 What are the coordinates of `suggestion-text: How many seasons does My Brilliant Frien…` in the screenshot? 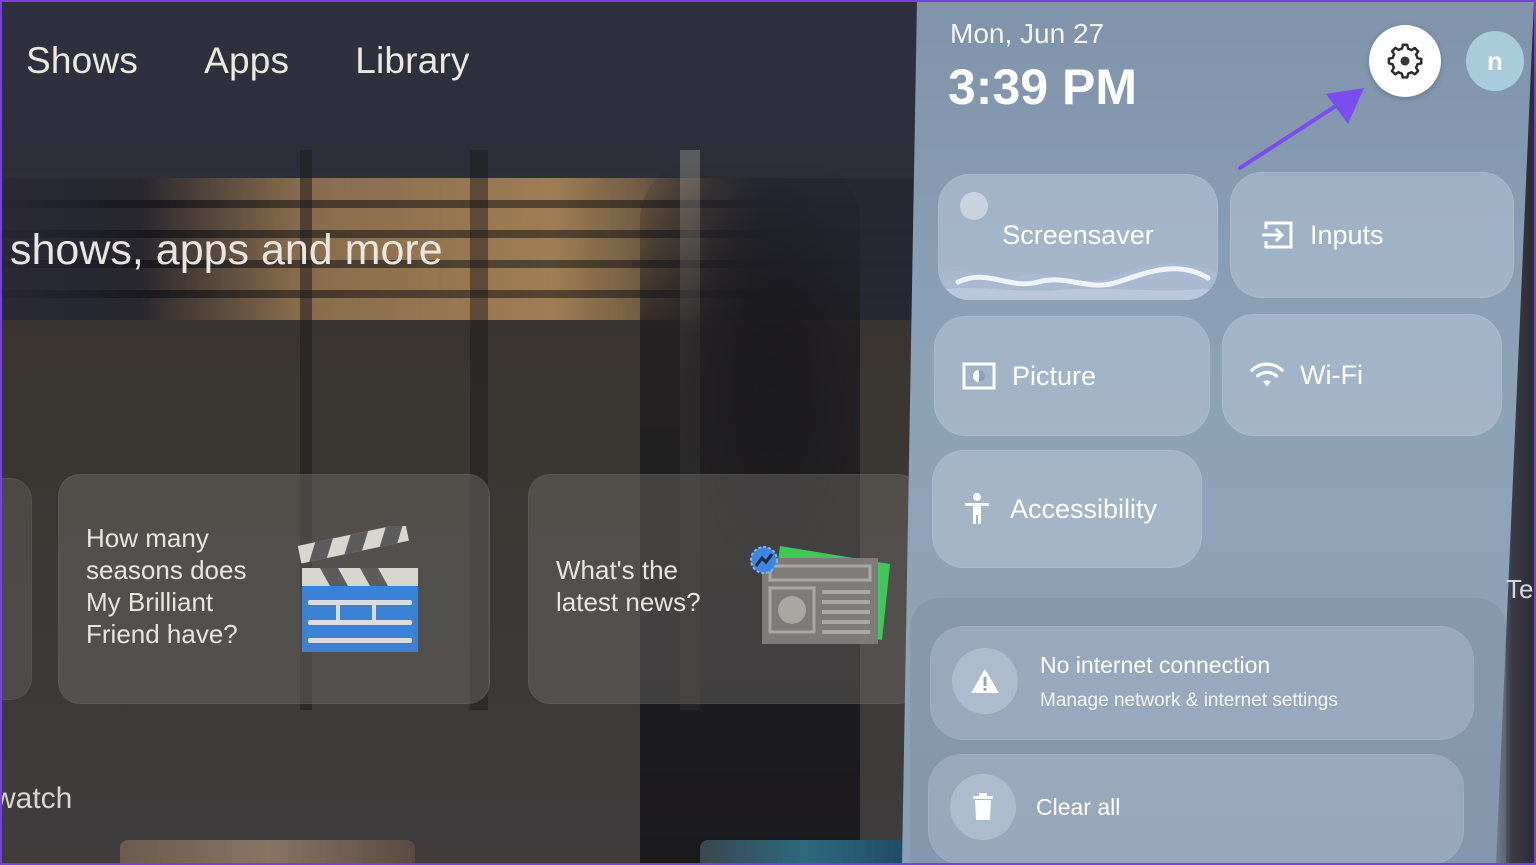 It's located at (166, 586).